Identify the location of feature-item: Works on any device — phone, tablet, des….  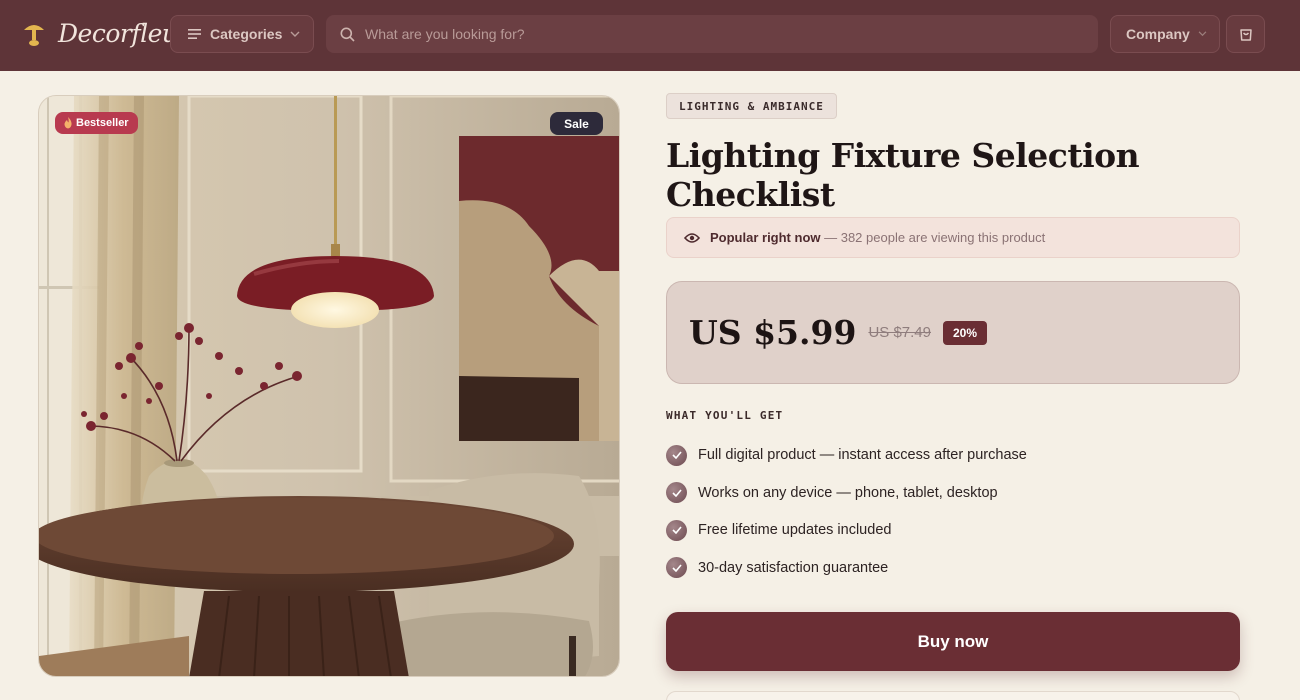
(846, 493).